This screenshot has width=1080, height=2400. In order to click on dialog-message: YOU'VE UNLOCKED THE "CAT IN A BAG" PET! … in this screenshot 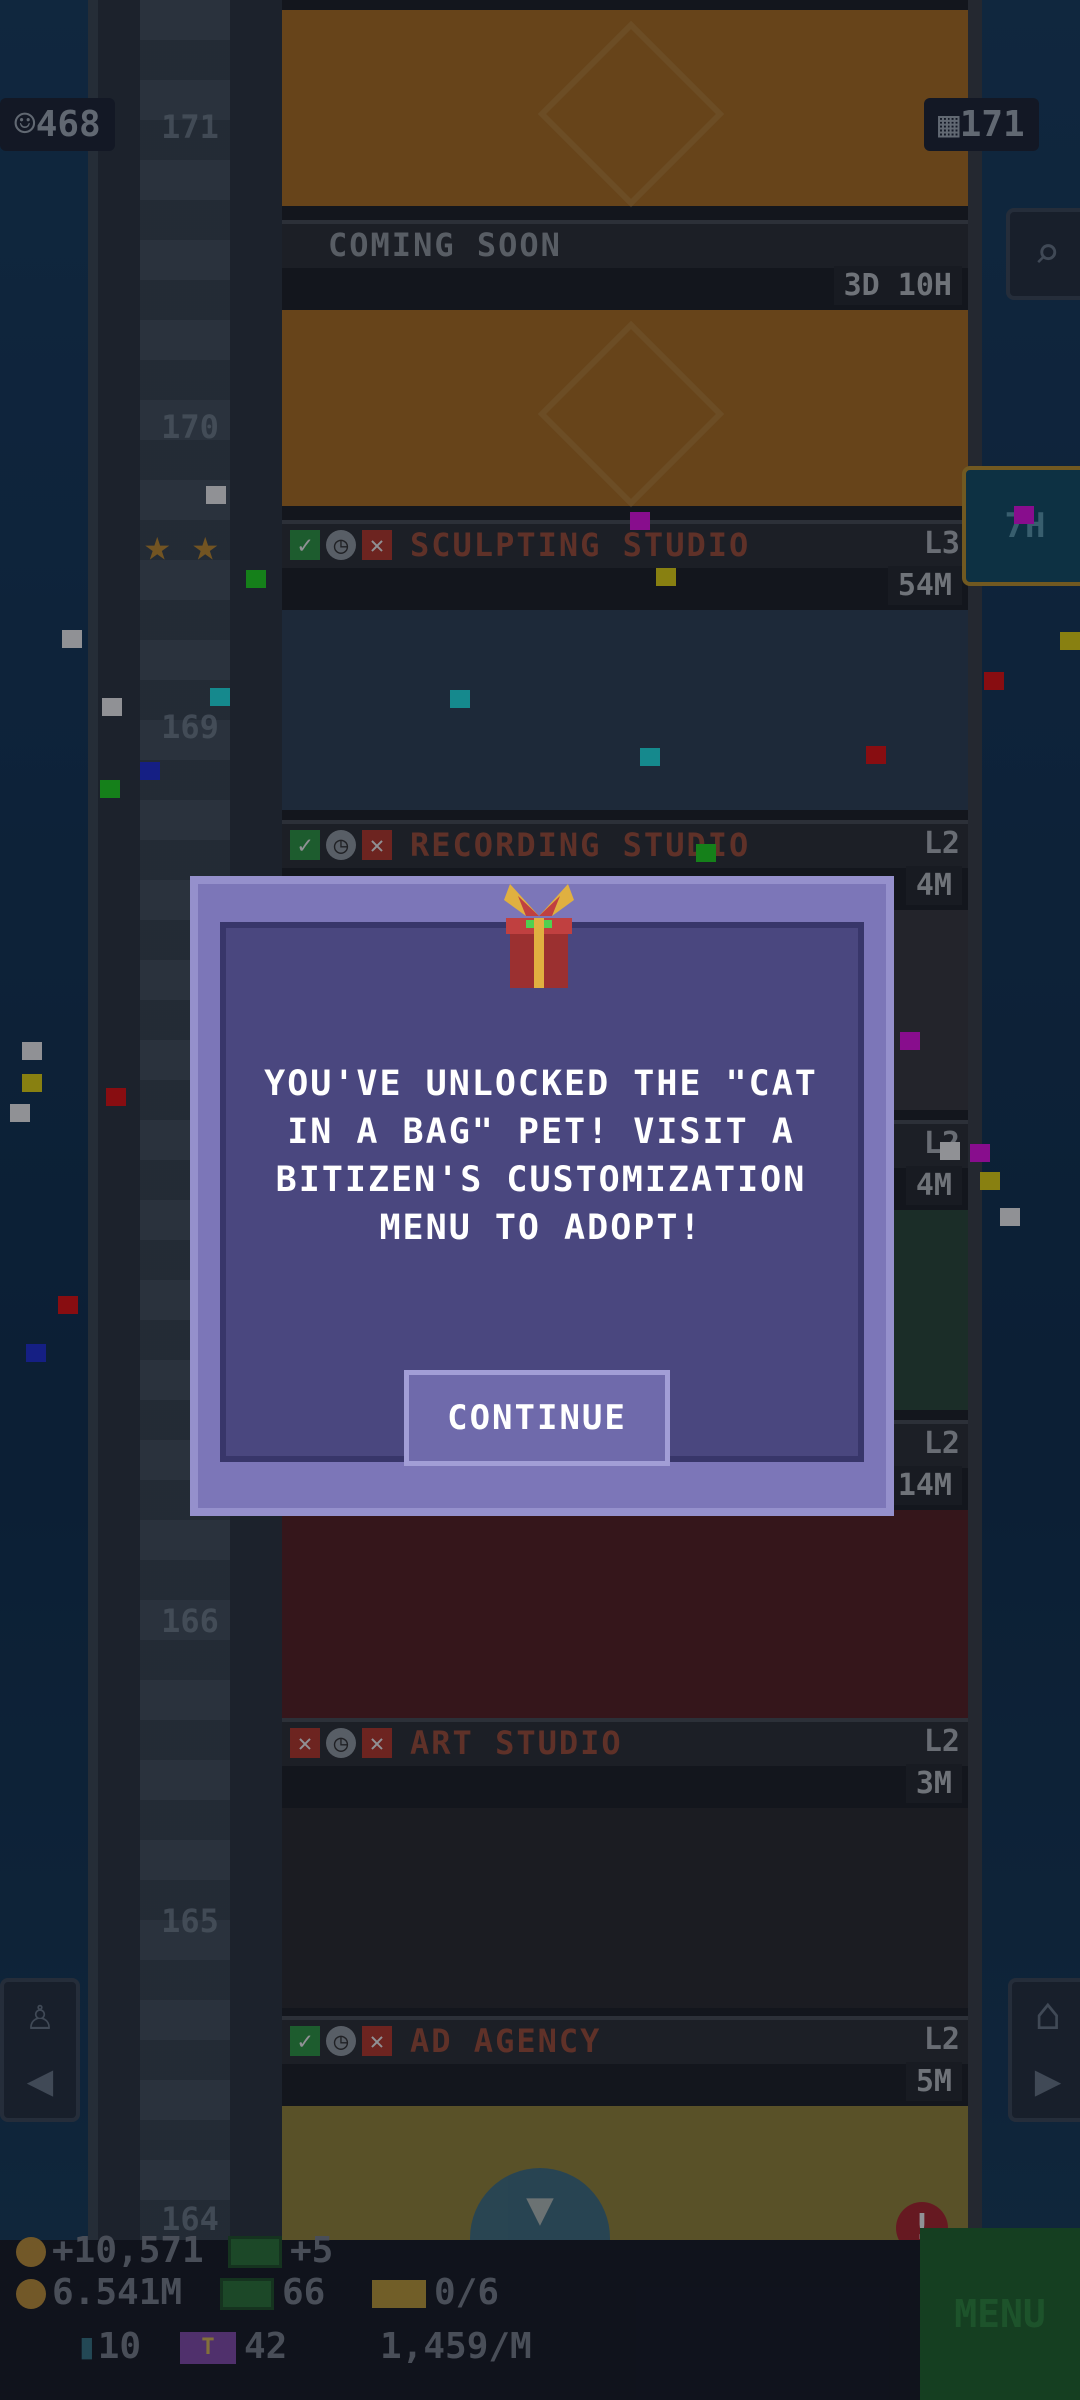, I will do `click(541, 1156)`.